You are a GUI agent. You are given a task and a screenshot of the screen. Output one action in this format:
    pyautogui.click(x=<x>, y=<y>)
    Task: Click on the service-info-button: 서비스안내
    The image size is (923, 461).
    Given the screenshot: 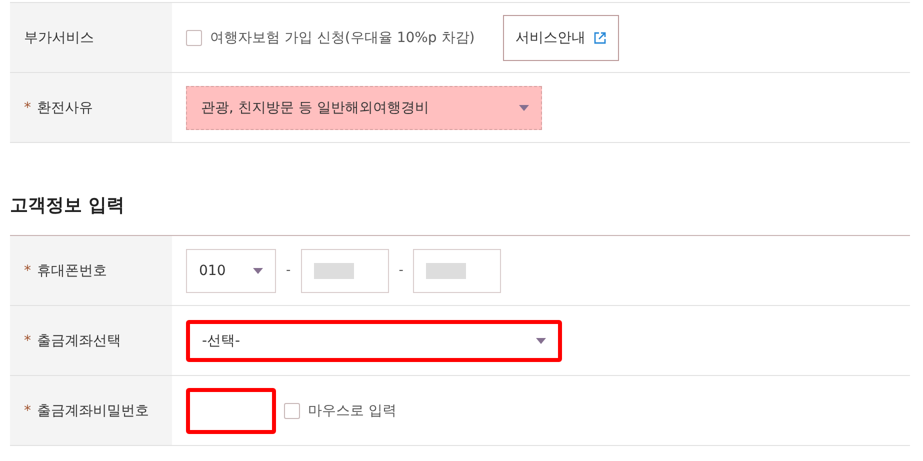 What is the action you would take?
    pyautogui.click(x=560, y=37)
    